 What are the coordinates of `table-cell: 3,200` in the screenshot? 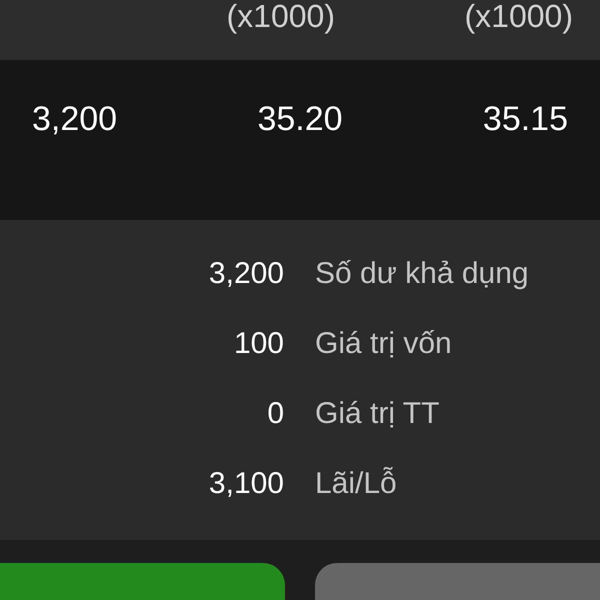 It's located at (75, 119).